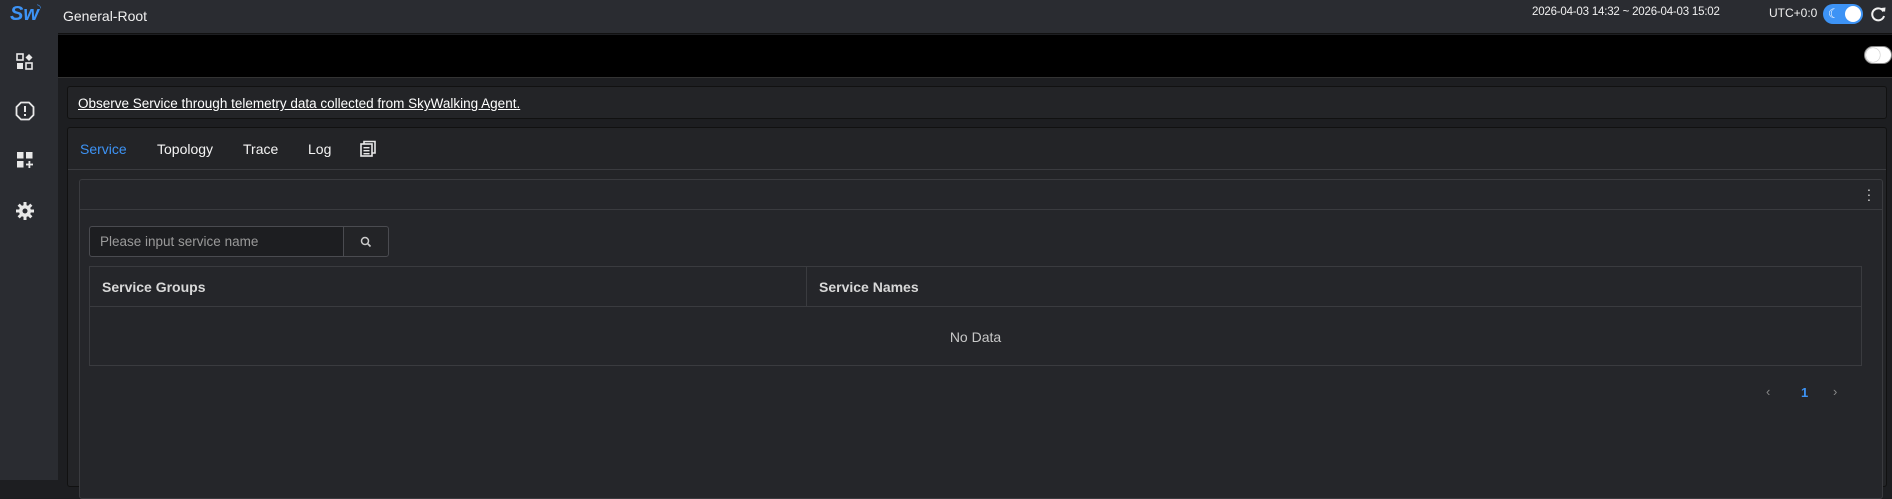 This screenshot has width=1892, height=499. What do you see at coordinates (1811, 394) in the screenshot?
I see `pagination: ‹ 1 ›` at bounding box center [1811, 394].